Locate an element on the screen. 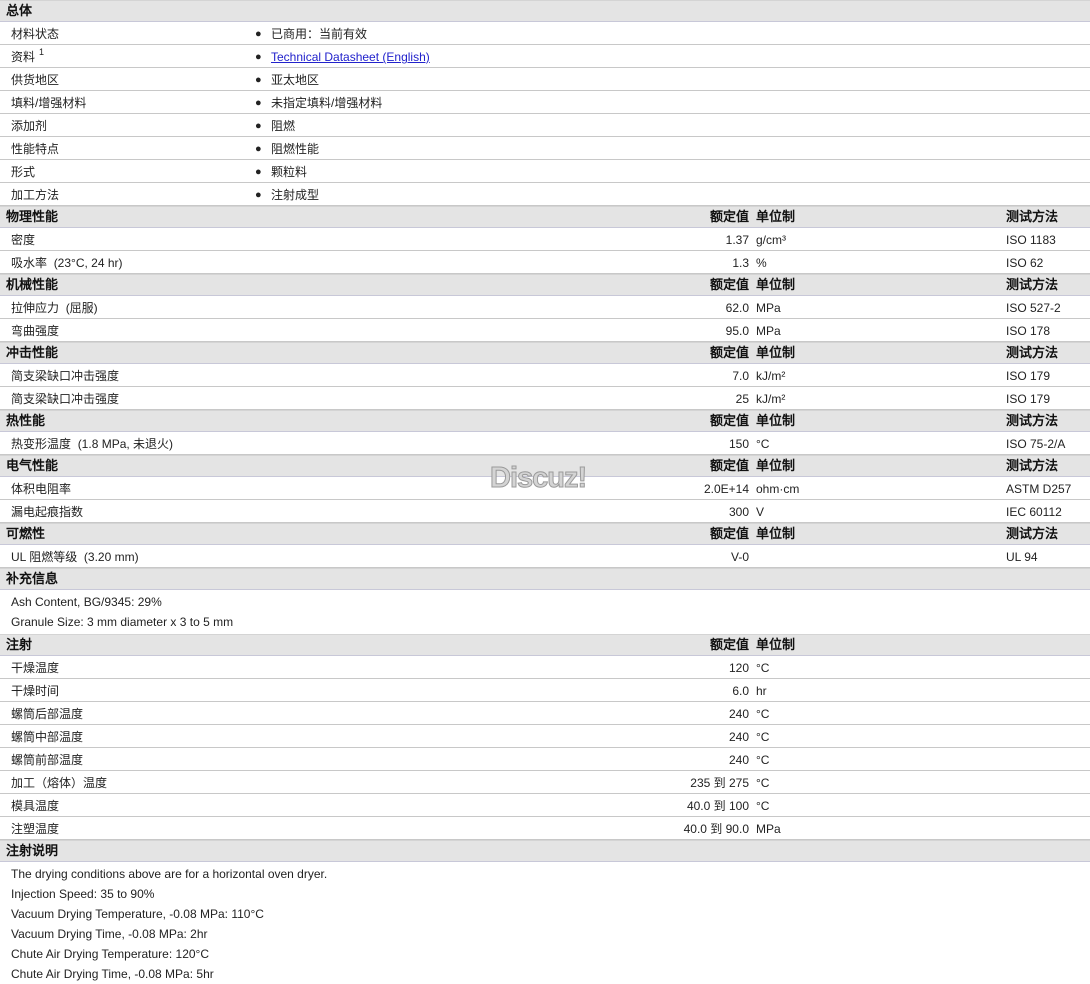 Image resolution: width=1090 pixels, height=984 pixels. label-text: 填料/增强材料 is located at coordinates (49, 103).